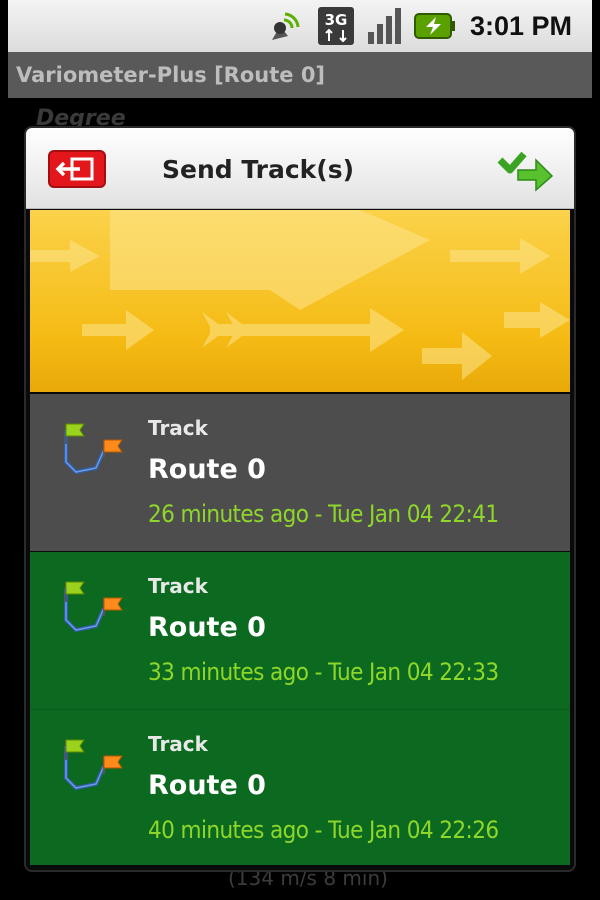 The image size is (600, 900). I want to click on svg-text: 3G, so click(336, 20).